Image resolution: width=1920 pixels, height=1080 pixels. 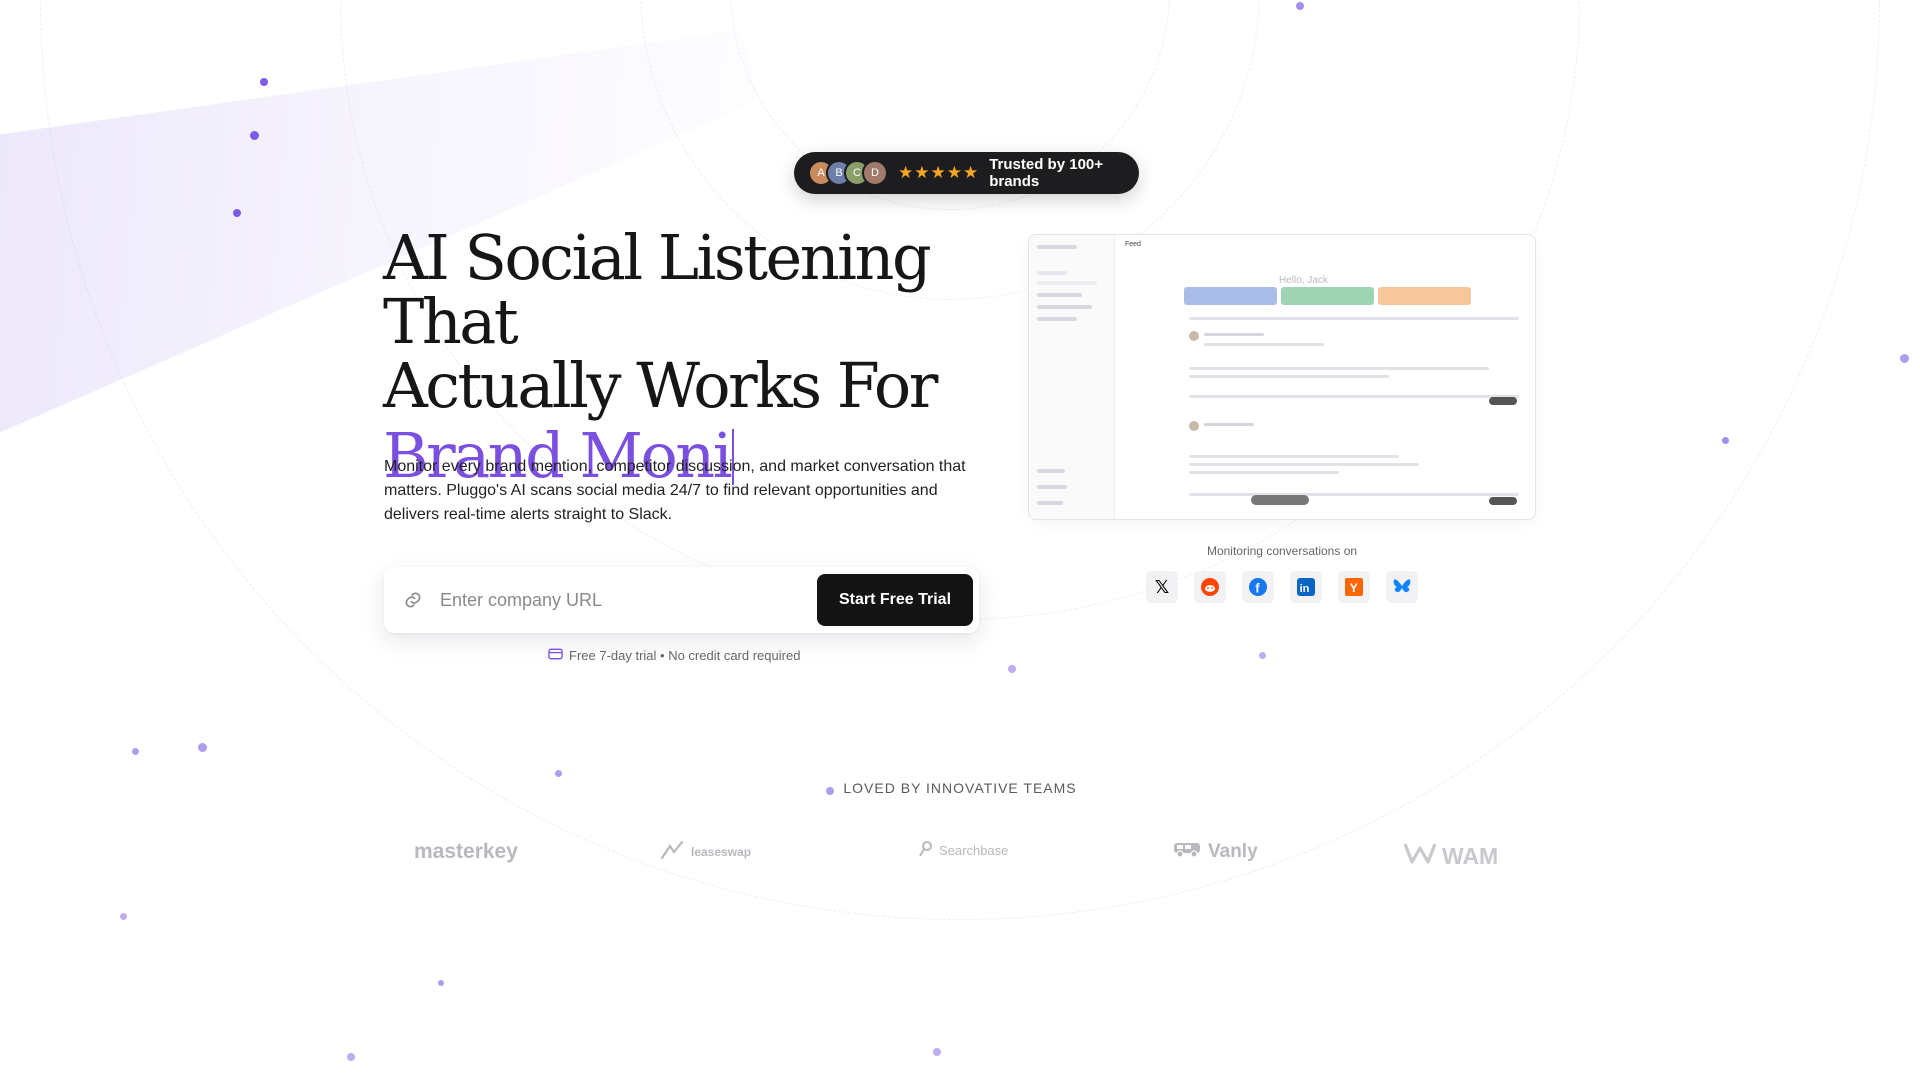 What do you see at coordinates (555, 655) in the screenshot?
I see `credit-card-icon` at bounding box center [555, 655].